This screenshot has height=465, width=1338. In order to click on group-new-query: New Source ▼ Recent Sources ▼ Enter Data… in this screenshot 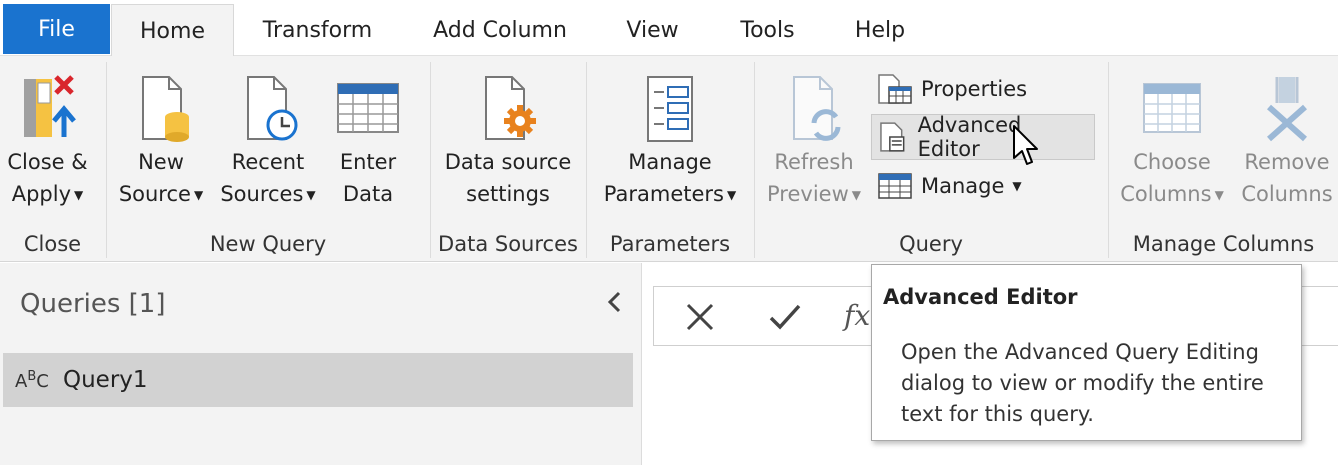, I will do `click(268, 159)`.